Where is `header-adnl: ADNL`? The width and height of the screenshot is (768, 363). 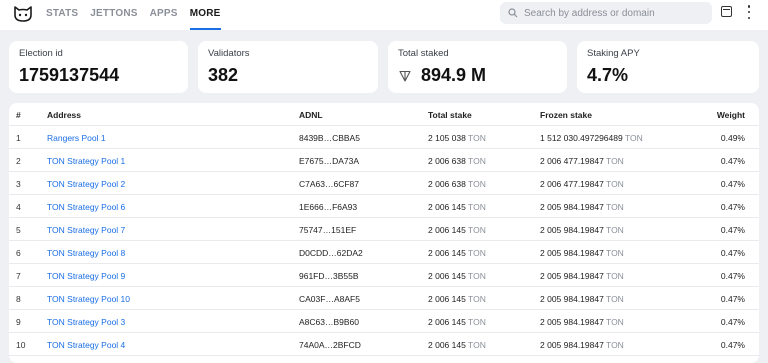 header-adnl: ADNL is located at coordinates (311, 115).